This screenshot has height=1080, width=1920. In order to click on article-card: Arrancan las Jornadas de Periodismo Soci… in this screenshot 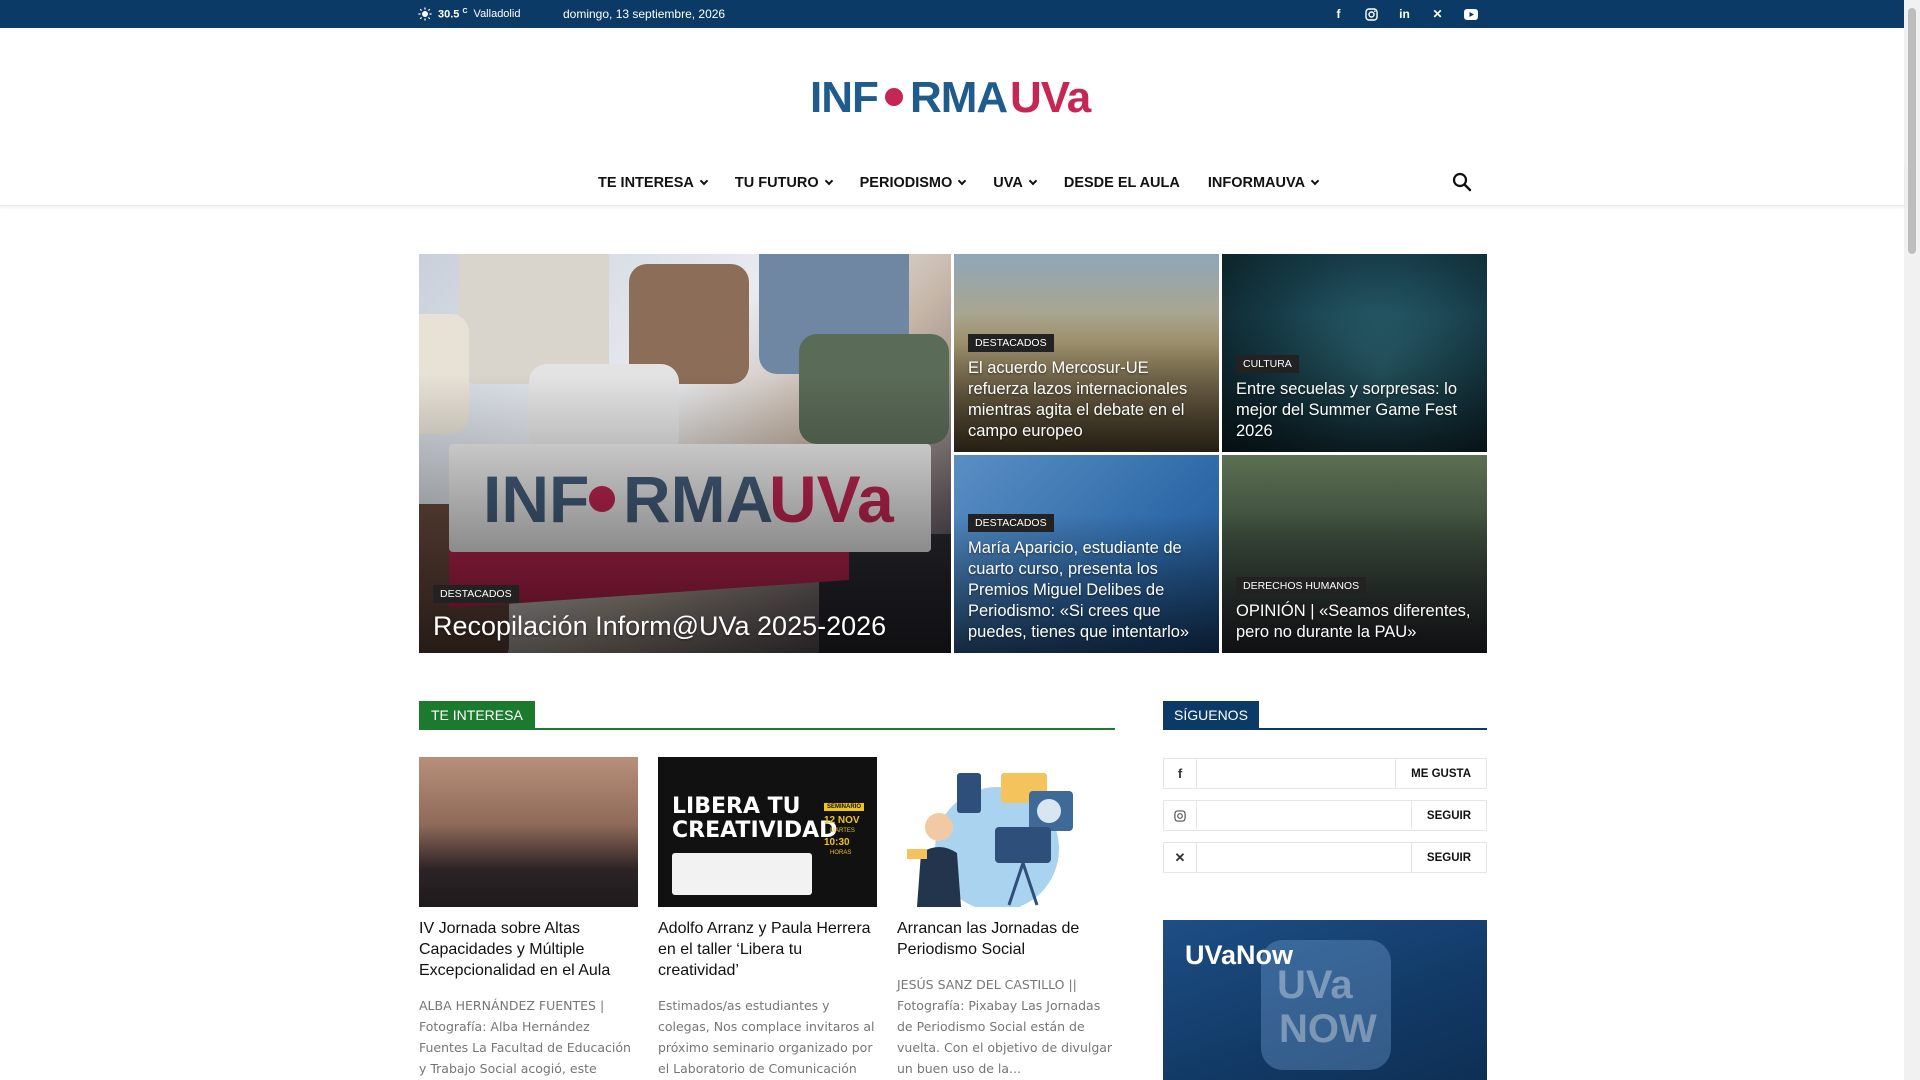, I will do `click(1006, 918)`.